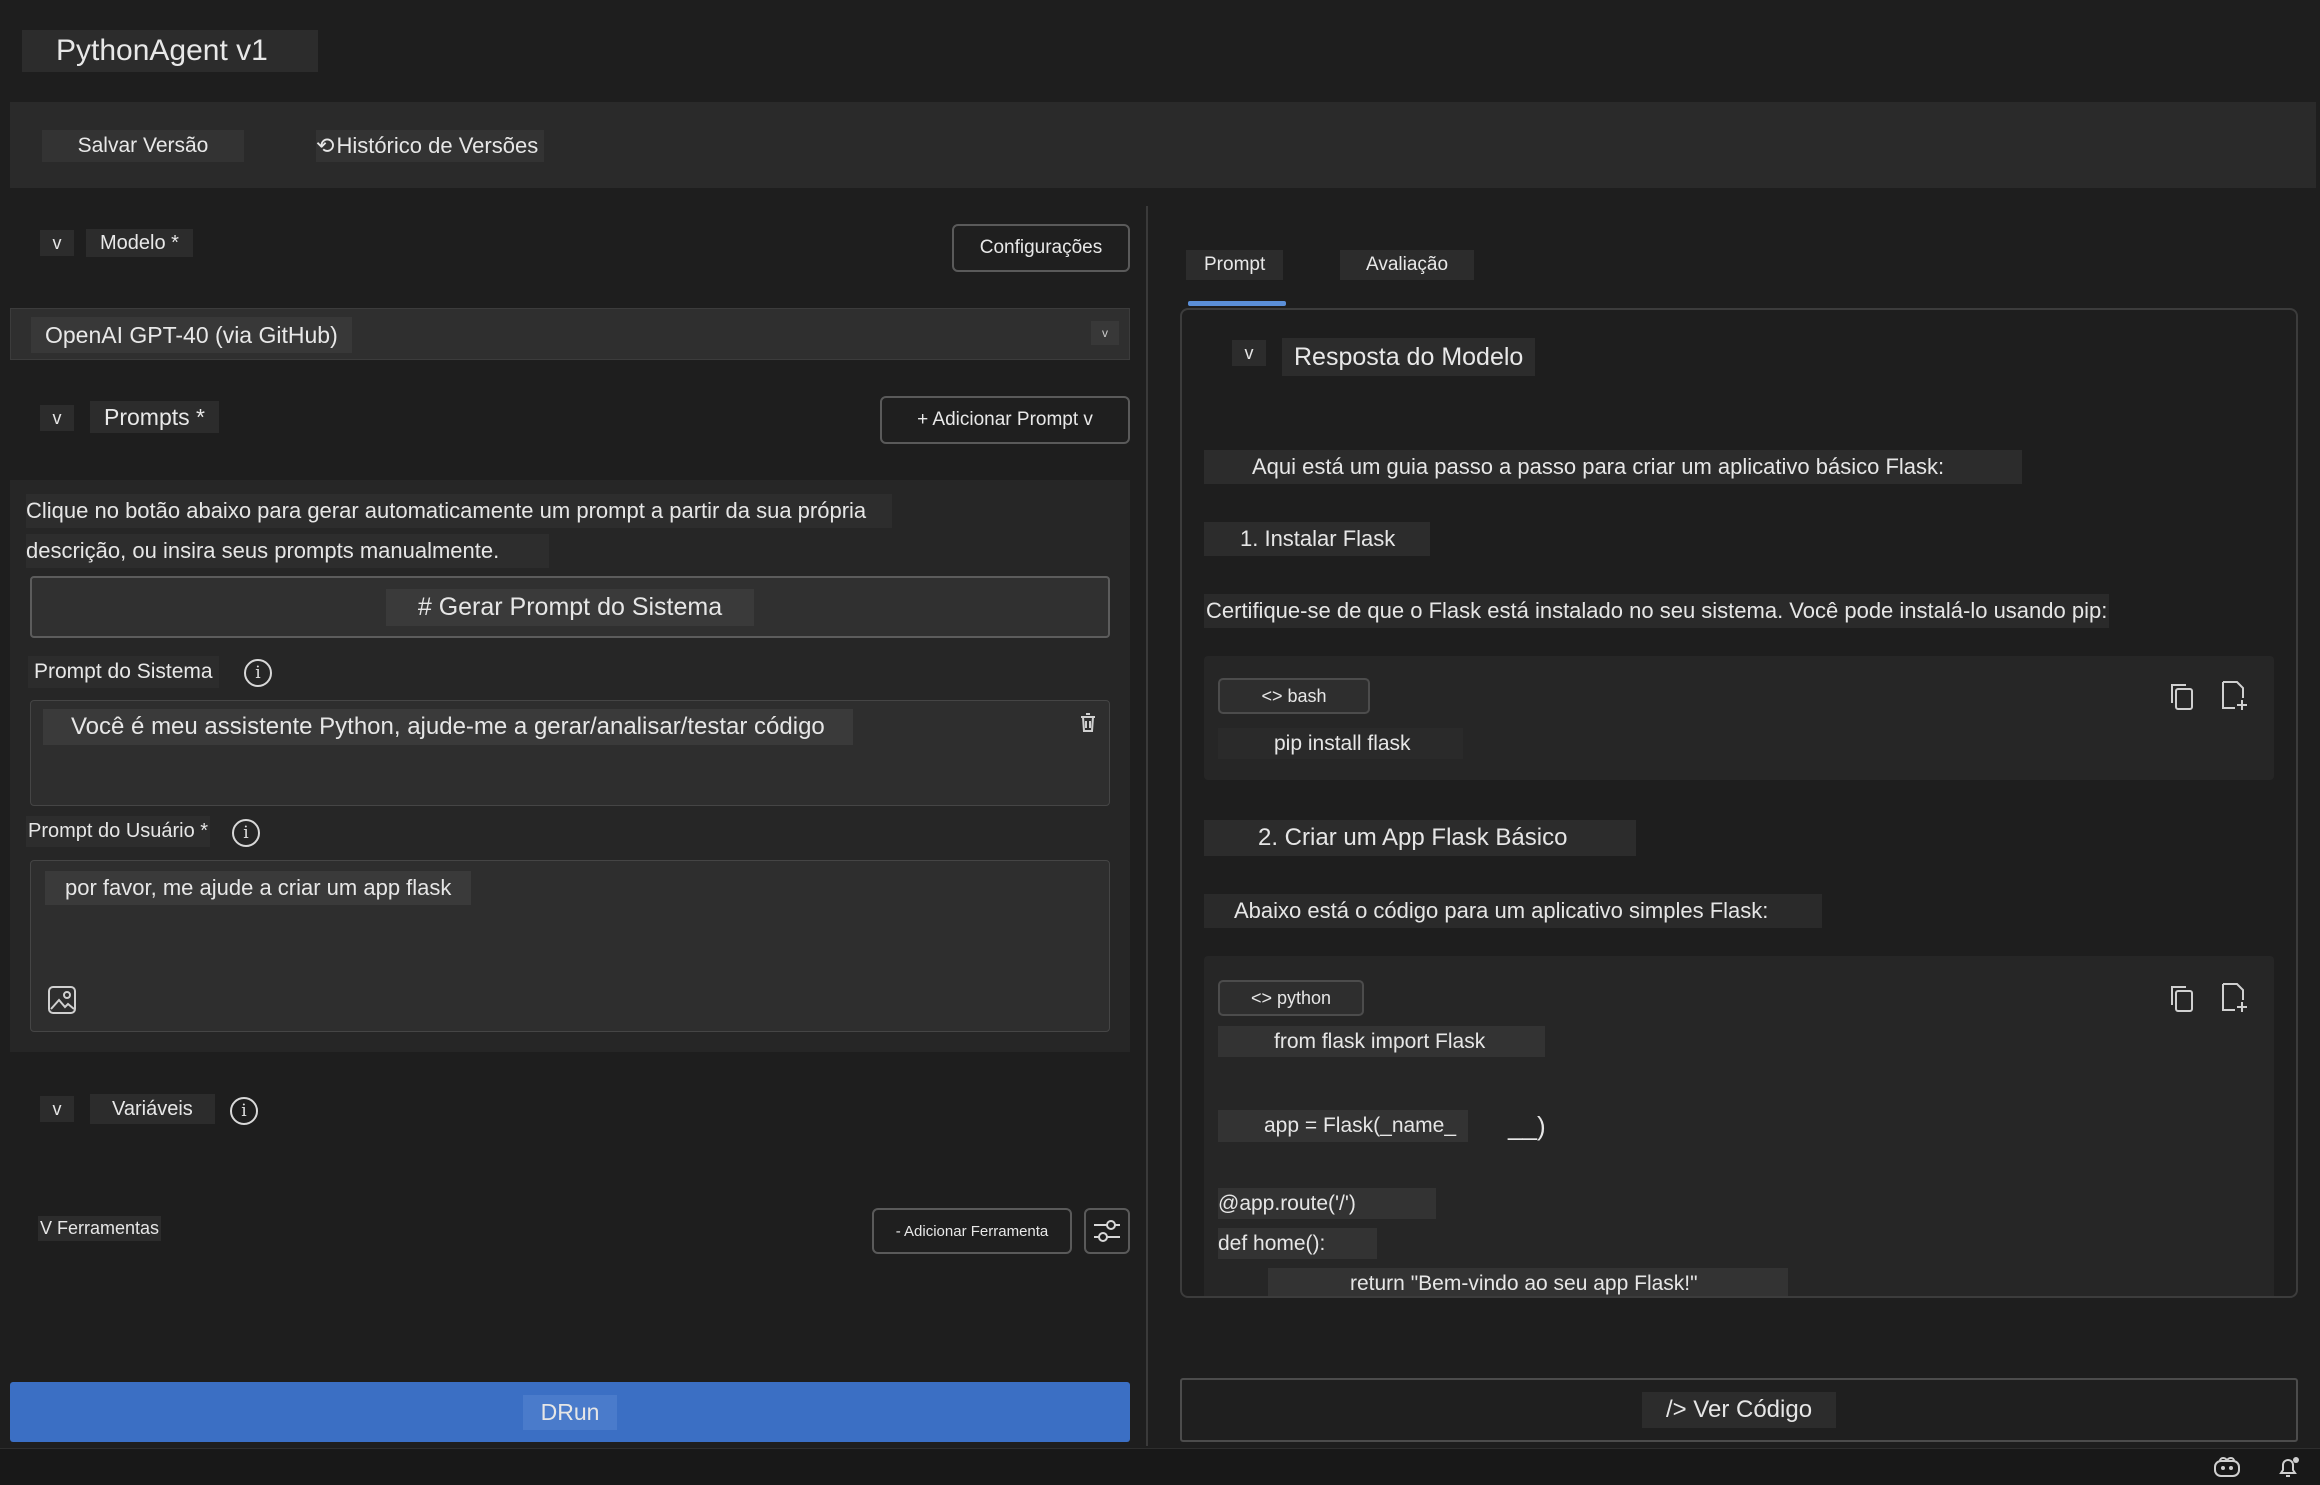 The image size is (2320, 1485). What do you see at coordinates (1409, 357) in the screenshot?
I see `response-title: Resposta do Modelo` at bounding box center [1409, 357].